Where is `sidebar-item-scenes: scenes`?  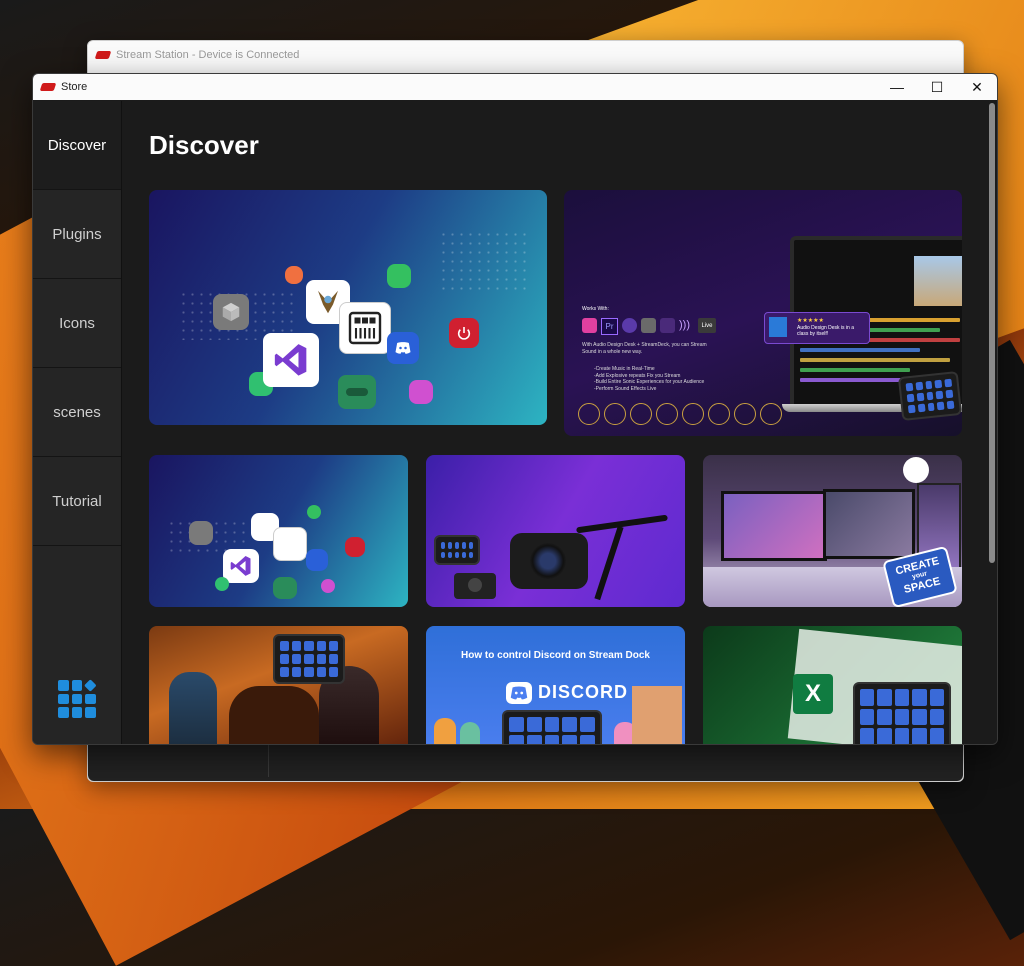
sidebar-item-scenes: scenes is located at coordinates (77, 412).